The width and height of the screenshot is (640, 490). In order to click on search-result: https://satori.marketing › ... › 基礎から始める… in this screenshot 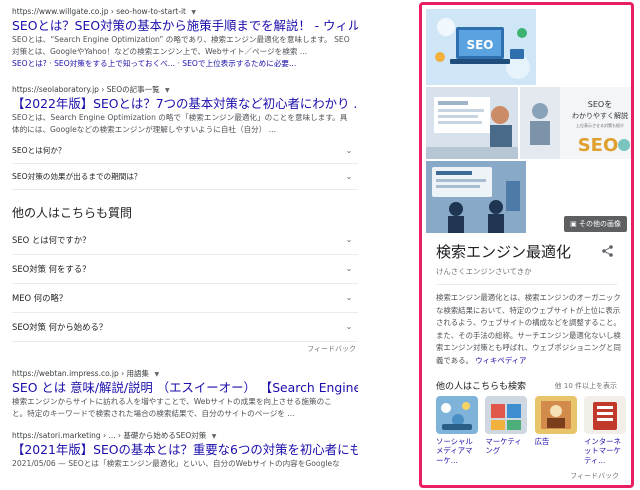, I will do `click(185, 450)`.